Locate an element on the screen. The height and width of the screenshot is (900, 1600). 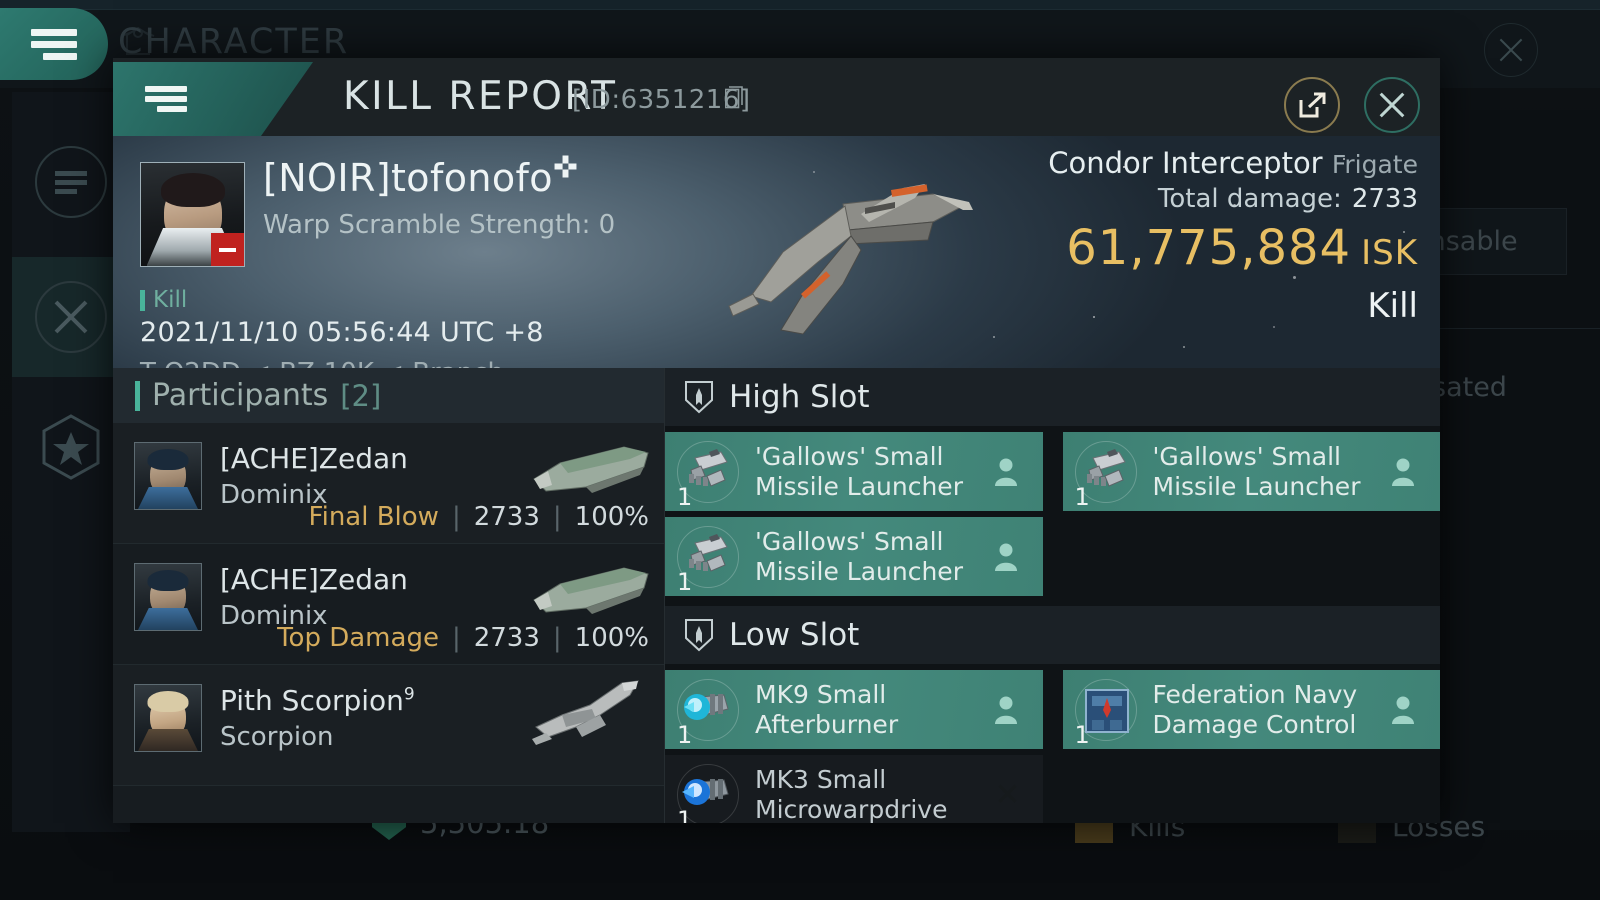
module-slot: 1 Federation Navy Damage Control is located at coordinates (1251, 709).